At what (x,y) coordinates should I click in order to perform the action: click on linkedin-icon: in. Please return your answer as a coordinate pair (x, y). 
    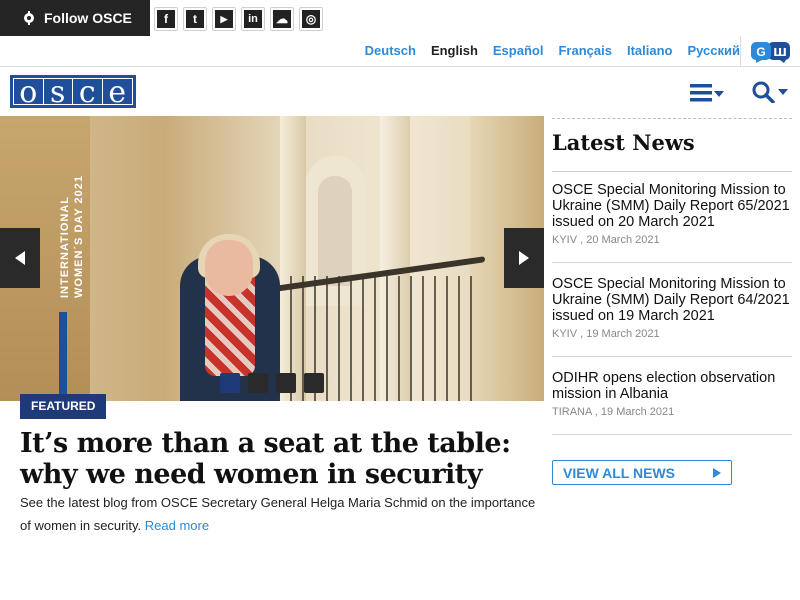
    Looking at the image, I should click on (253, 19).